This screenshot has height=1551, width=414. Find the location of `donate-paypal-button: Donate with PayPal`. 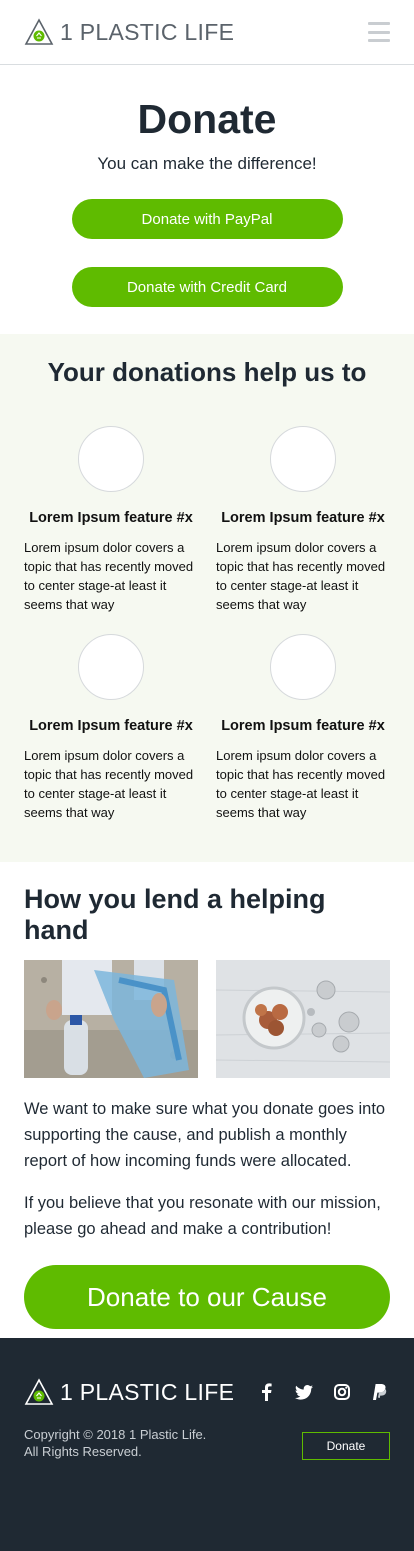

donate-paypal-button: Donate with PayPal is located at coordinates (207, 219).